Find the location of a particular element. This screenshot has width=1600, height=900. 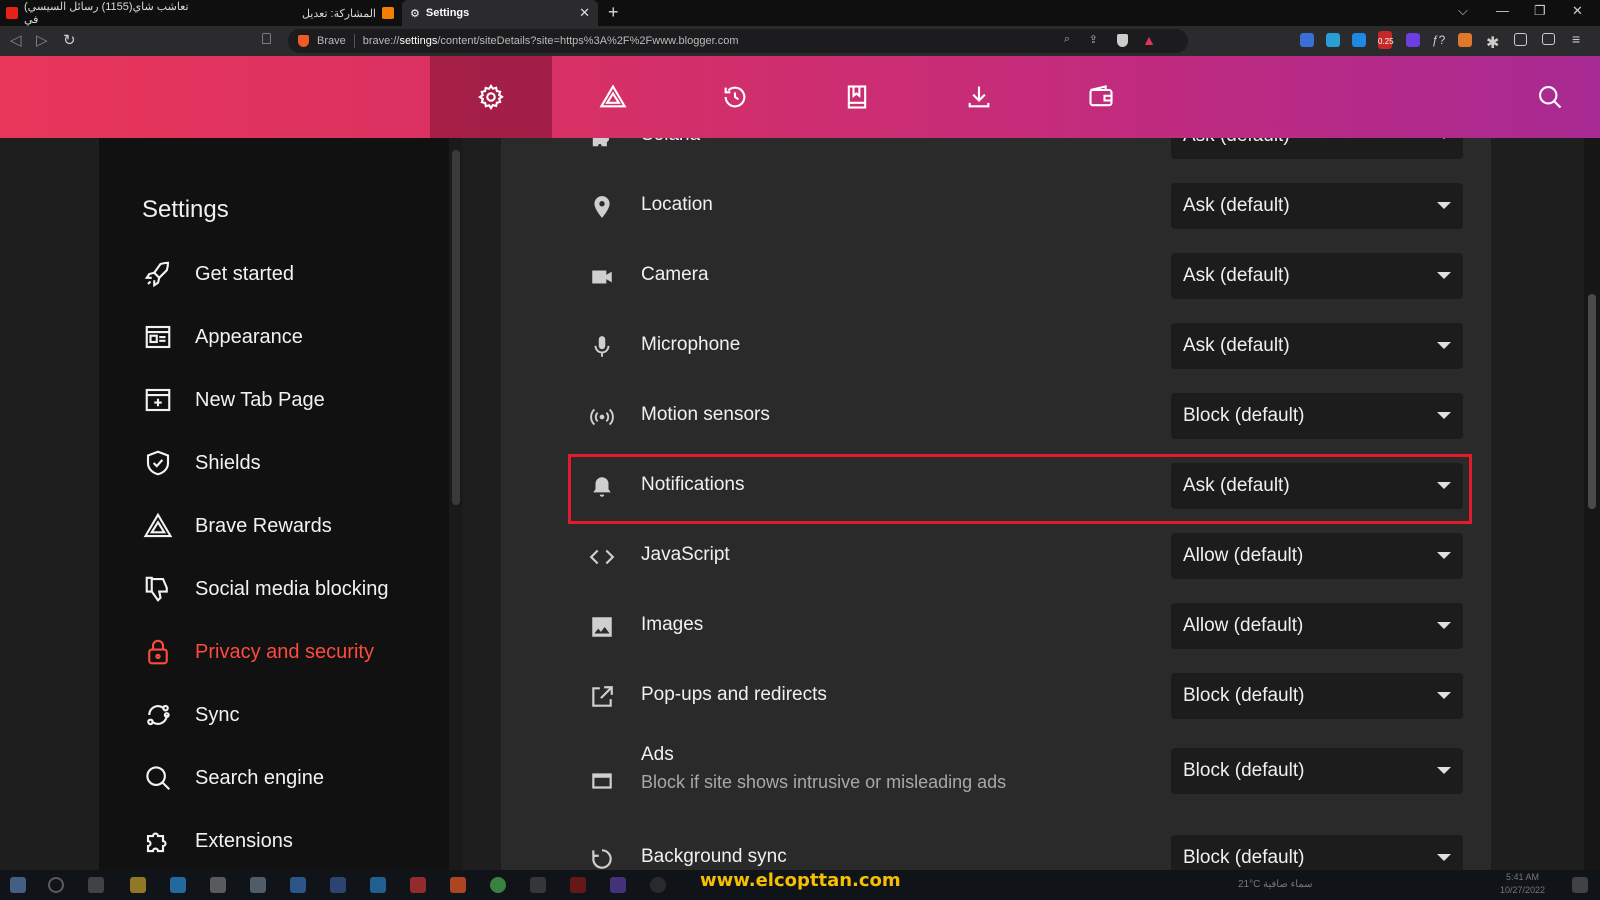

restore-button: ❐ is located at coordinates (1540, 11).